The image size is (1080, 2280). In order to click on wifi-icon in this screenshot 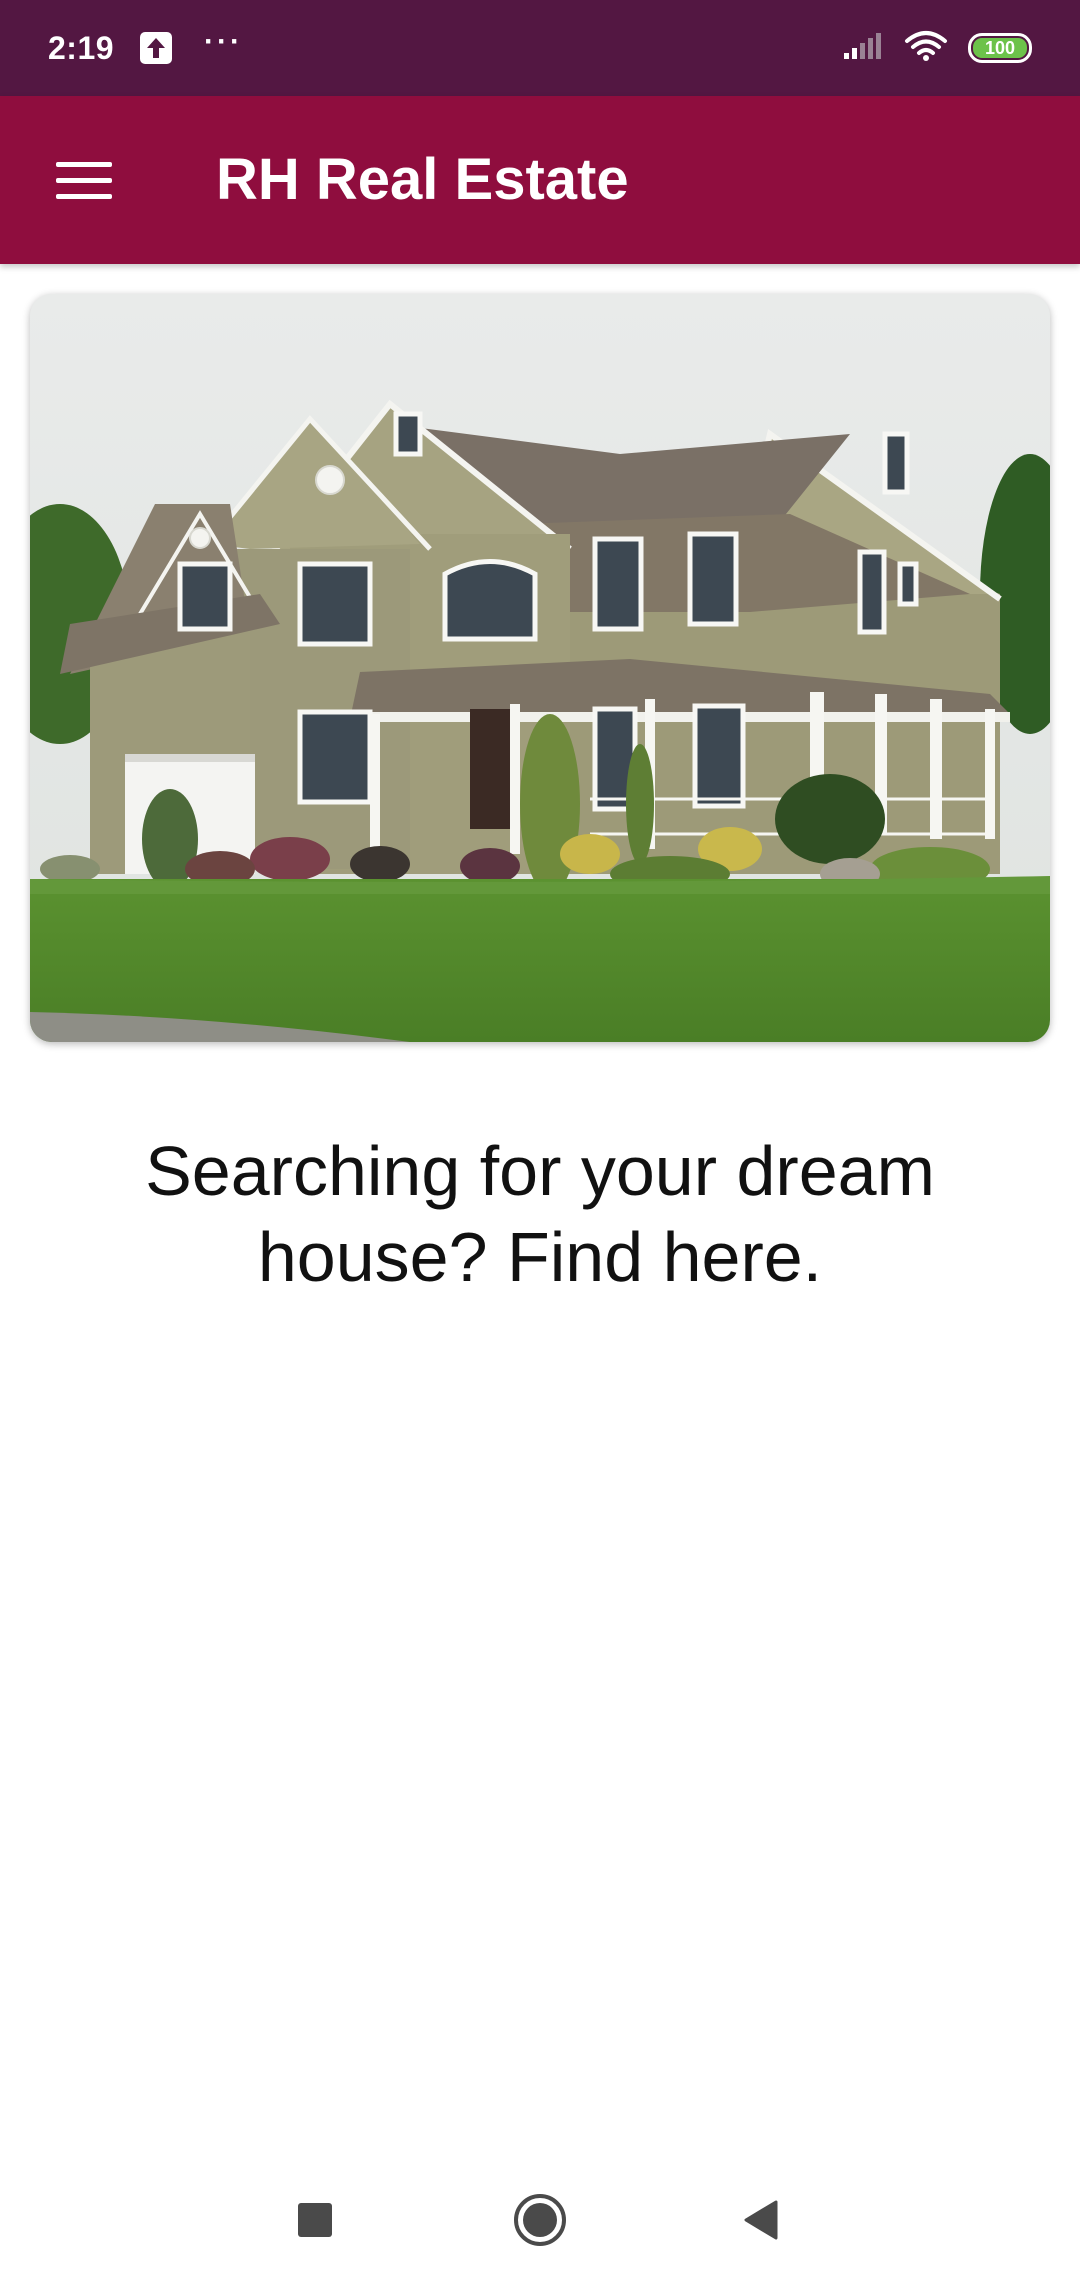, I will do `click(926, 48)`.